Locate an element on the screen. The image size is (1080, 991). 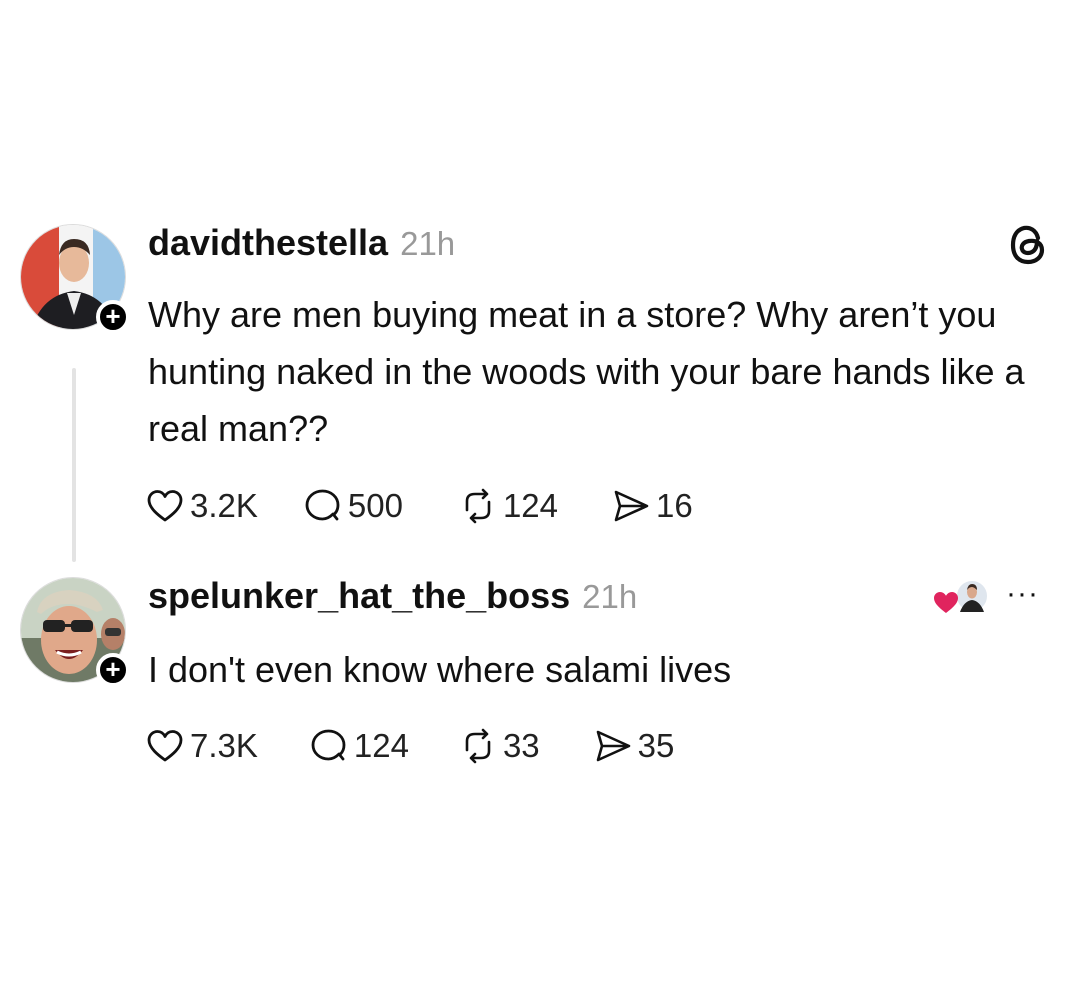
threads-logo-icon is located at coordinates (1029, 247).